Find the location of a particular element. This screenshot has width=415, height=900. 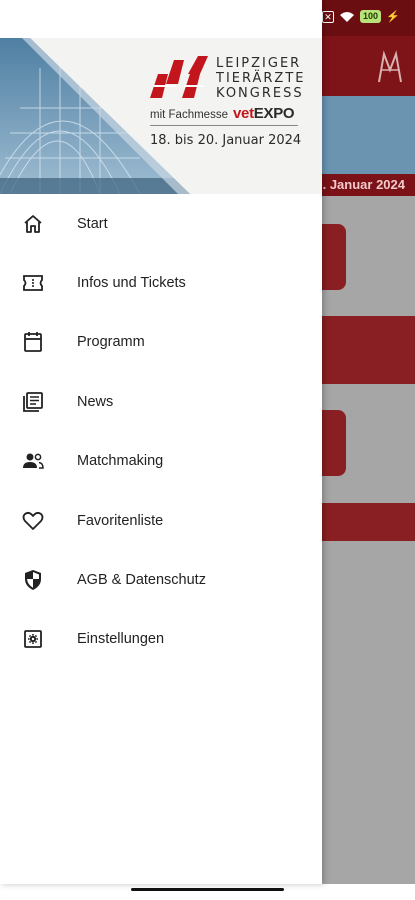

shield-icon is located at coordinates (33, 580).